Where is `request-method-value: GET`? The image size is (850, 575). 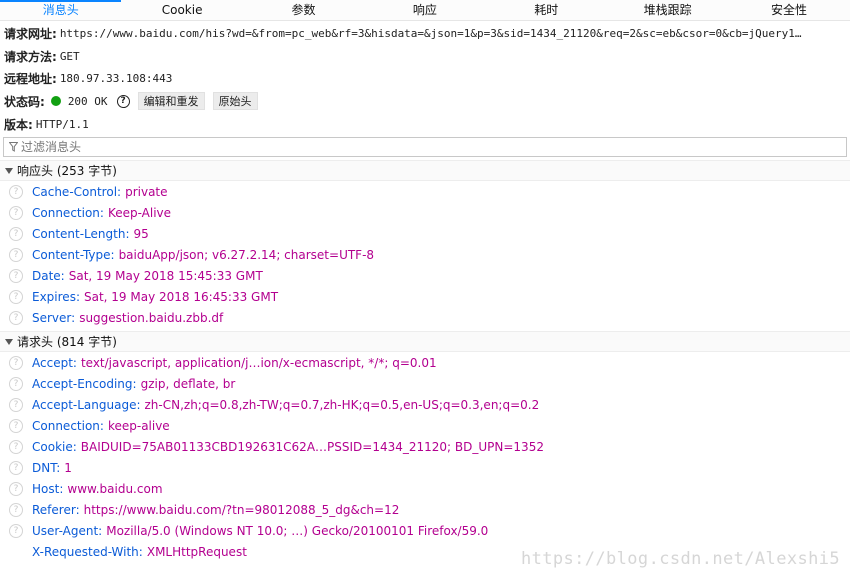
request-method-value: GET is located at coordinates (69, 56).